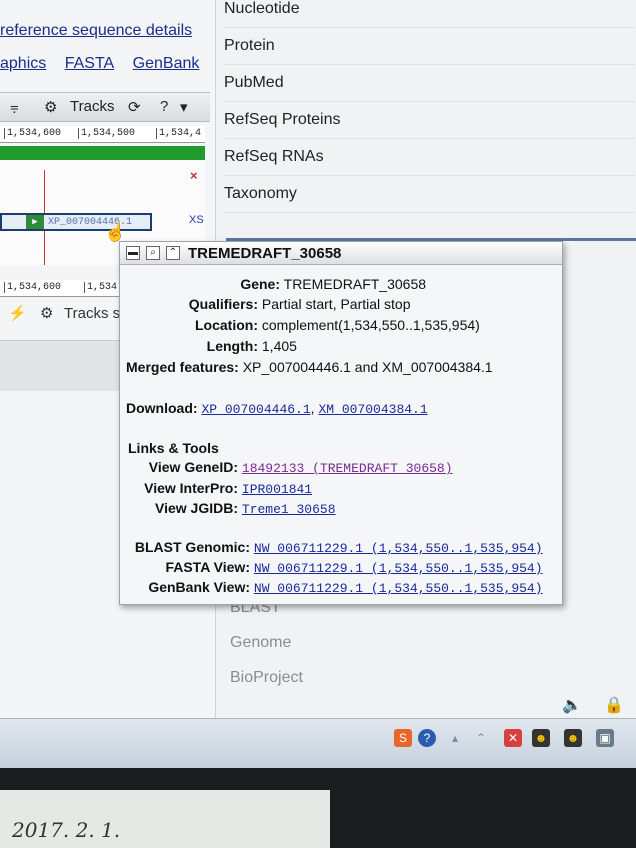 The height and width of the screenshot is (848, 636). I want to click on close-icon: ×, so click(194, 175).